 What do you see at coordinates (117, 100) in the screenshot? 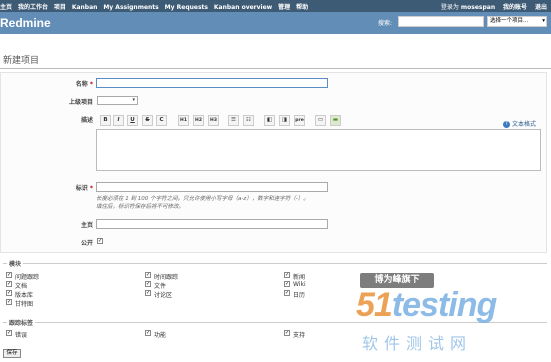
I see `parent-select: ▾` at bounding box center [117, 100].